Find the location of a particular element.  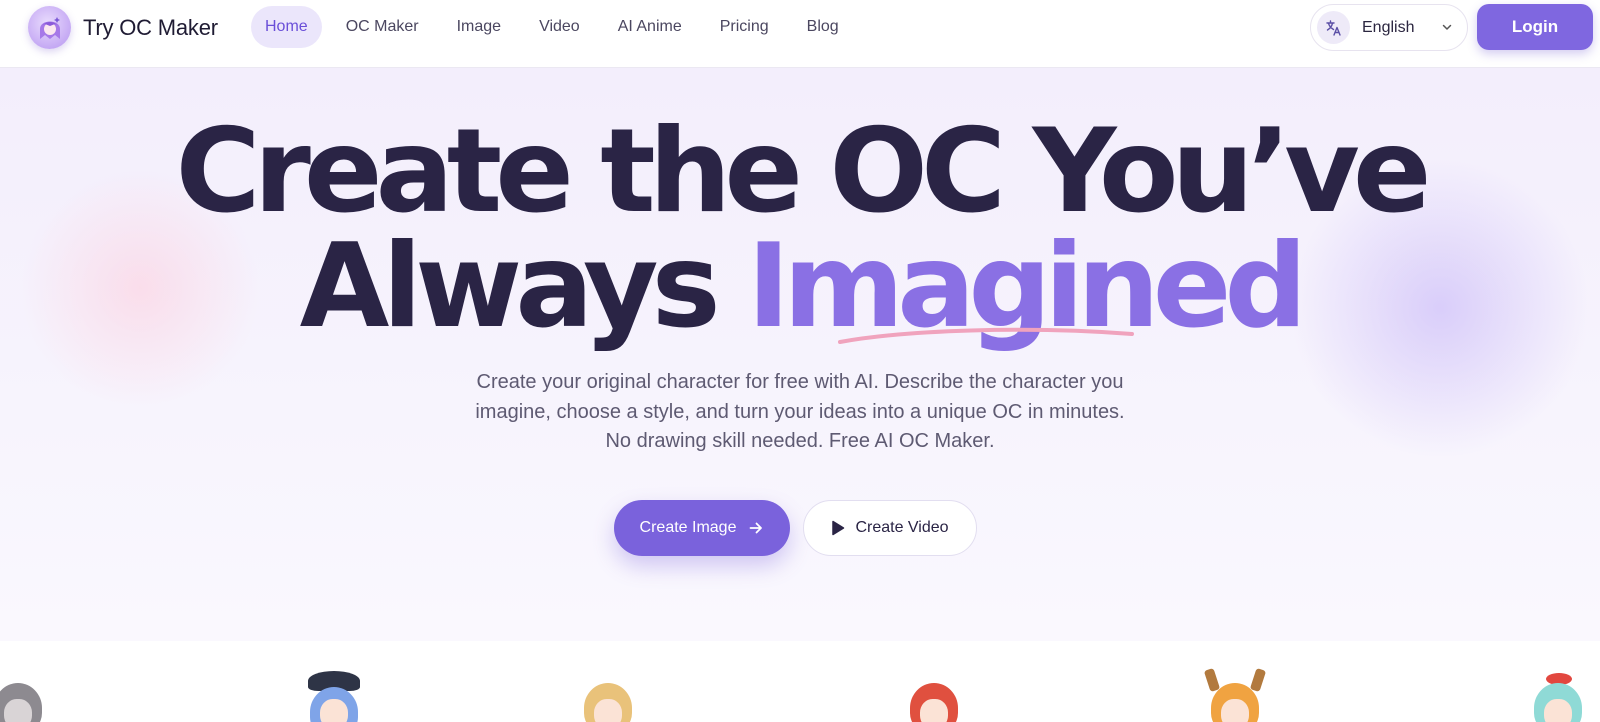

brand-link: Try OC Maker is located at coordinates (123, 27).